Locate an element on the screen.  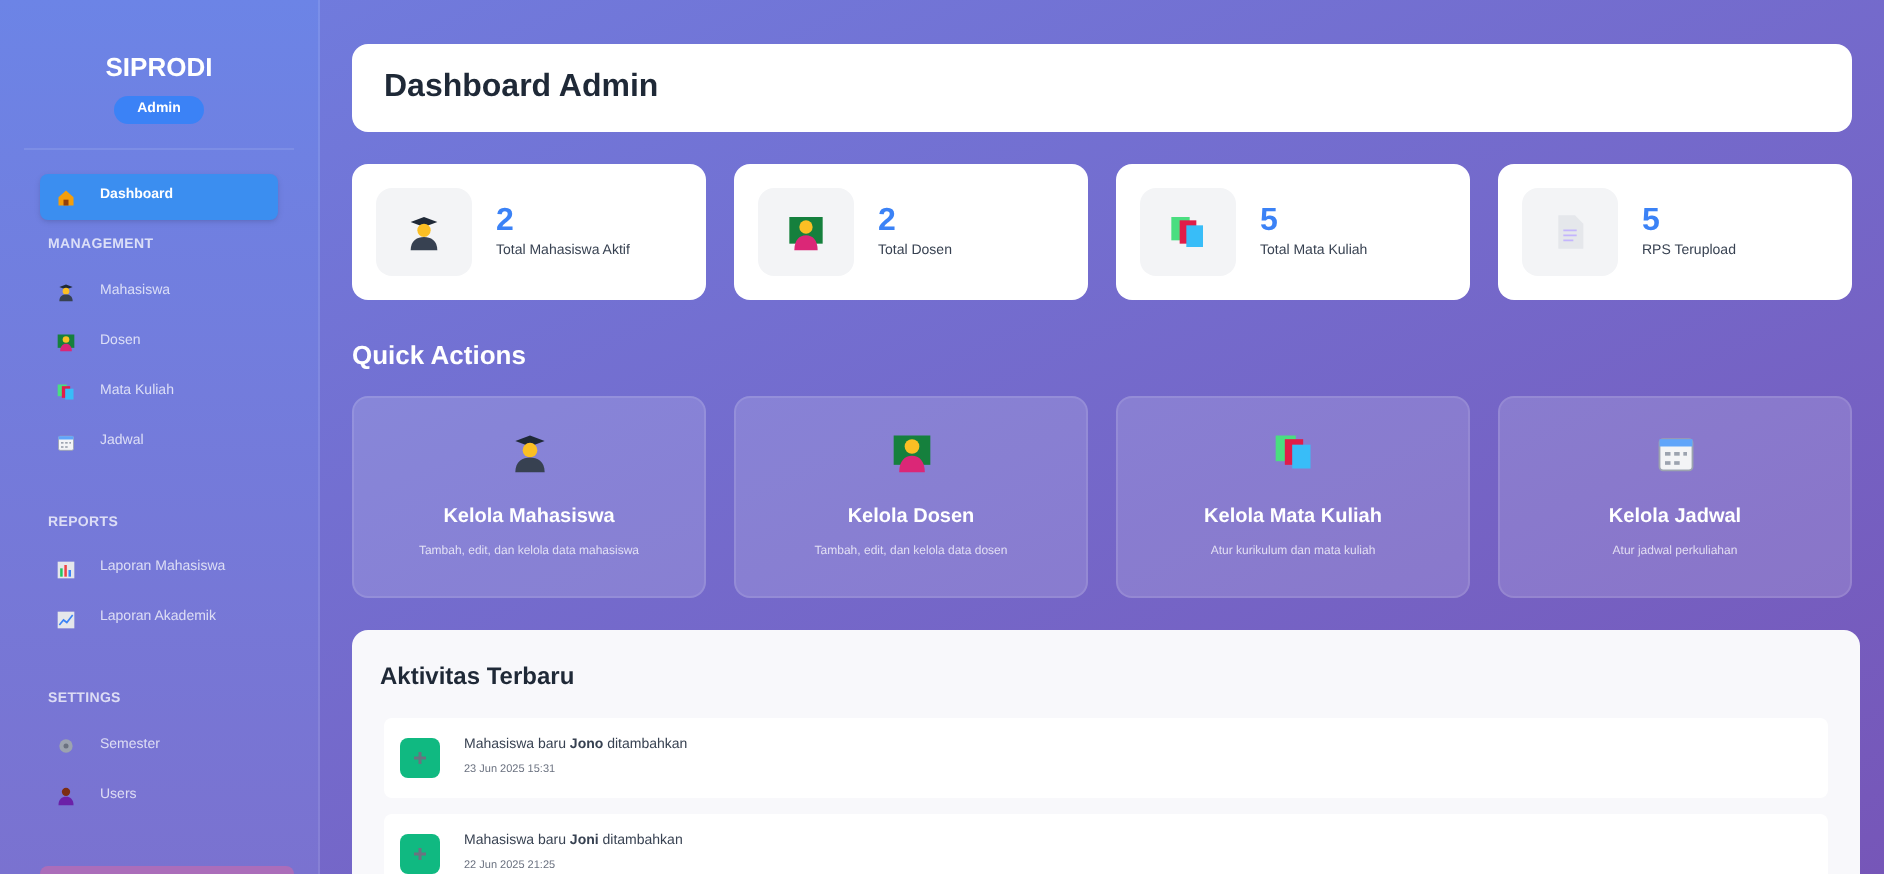
action-title: Kelola Jadwal is located at coordinates (1675, 518).